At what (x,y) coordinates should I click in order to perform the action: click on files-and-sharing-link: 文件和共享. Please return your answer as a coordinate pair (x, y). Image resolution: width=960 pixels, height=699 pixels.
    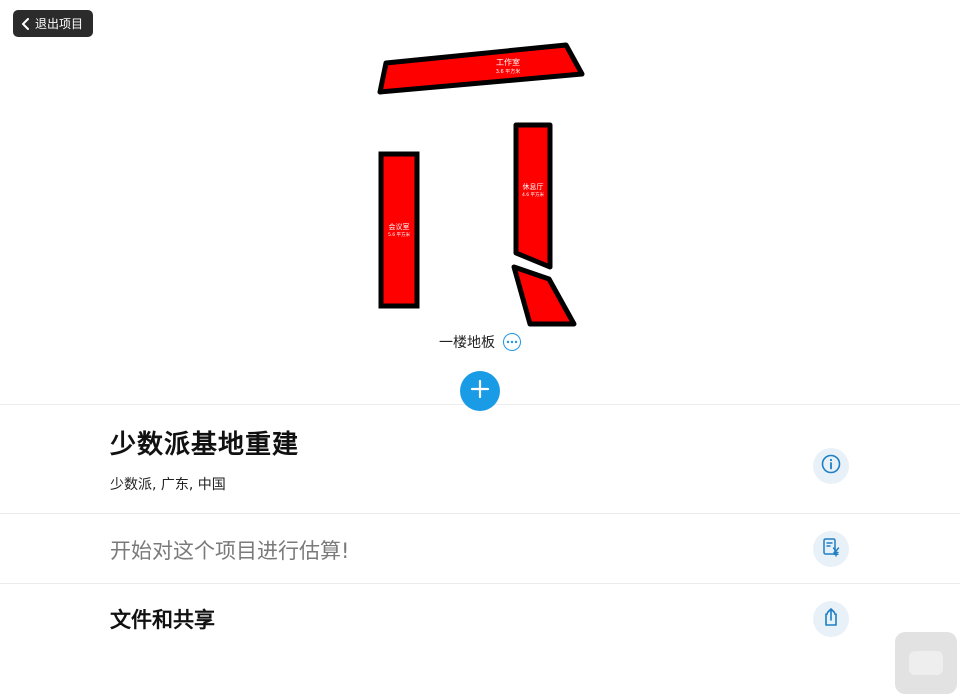
    Looking at the image, I should click on (162, 619).